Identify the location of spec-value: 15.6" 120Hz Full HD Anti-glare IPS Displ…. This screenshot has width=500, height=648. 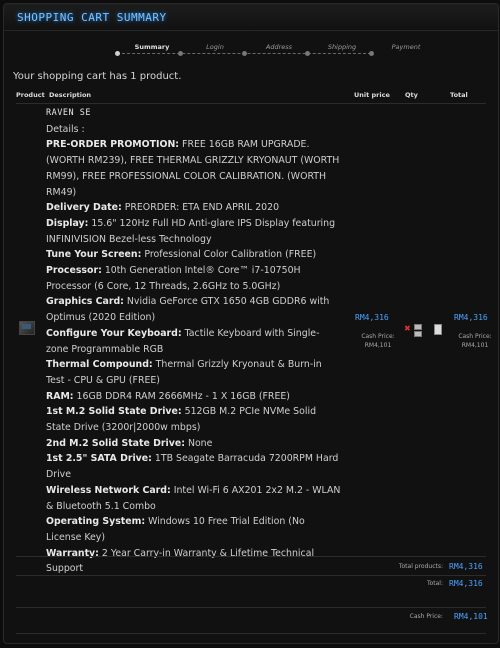
(191, 231).